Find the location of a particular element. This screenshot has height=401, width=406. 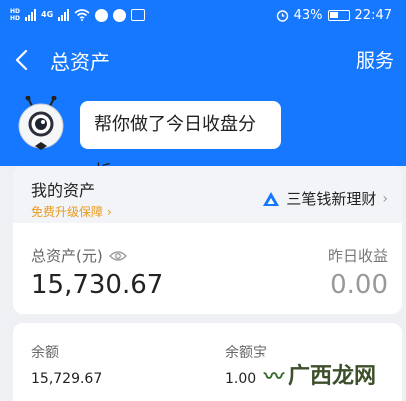

watermark-text: 广西龙网 is located at coordinates (332, 376).